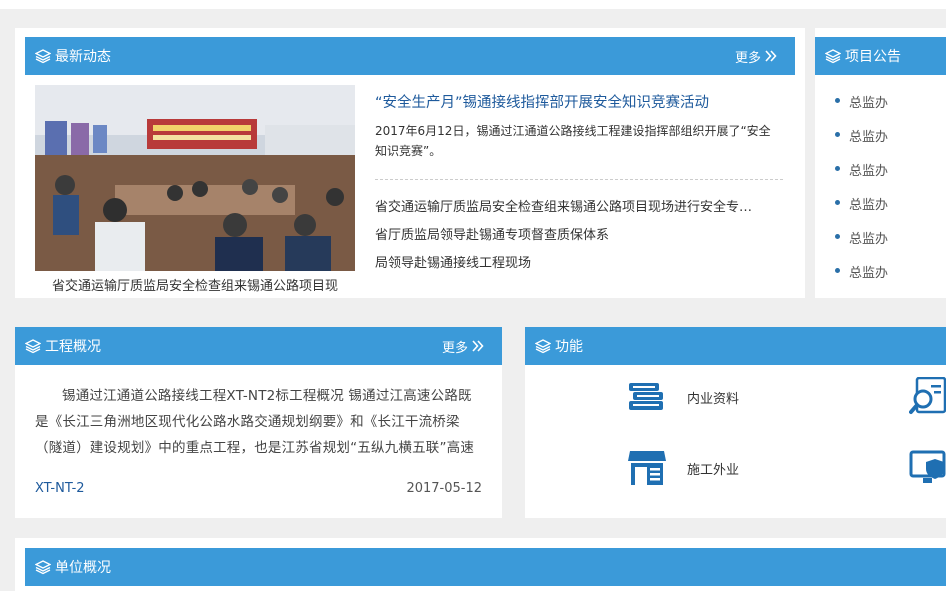 The width and height of the screenshot is (946, 591). I want to click on overview-date: 2017-05-12, so click(444, 488).